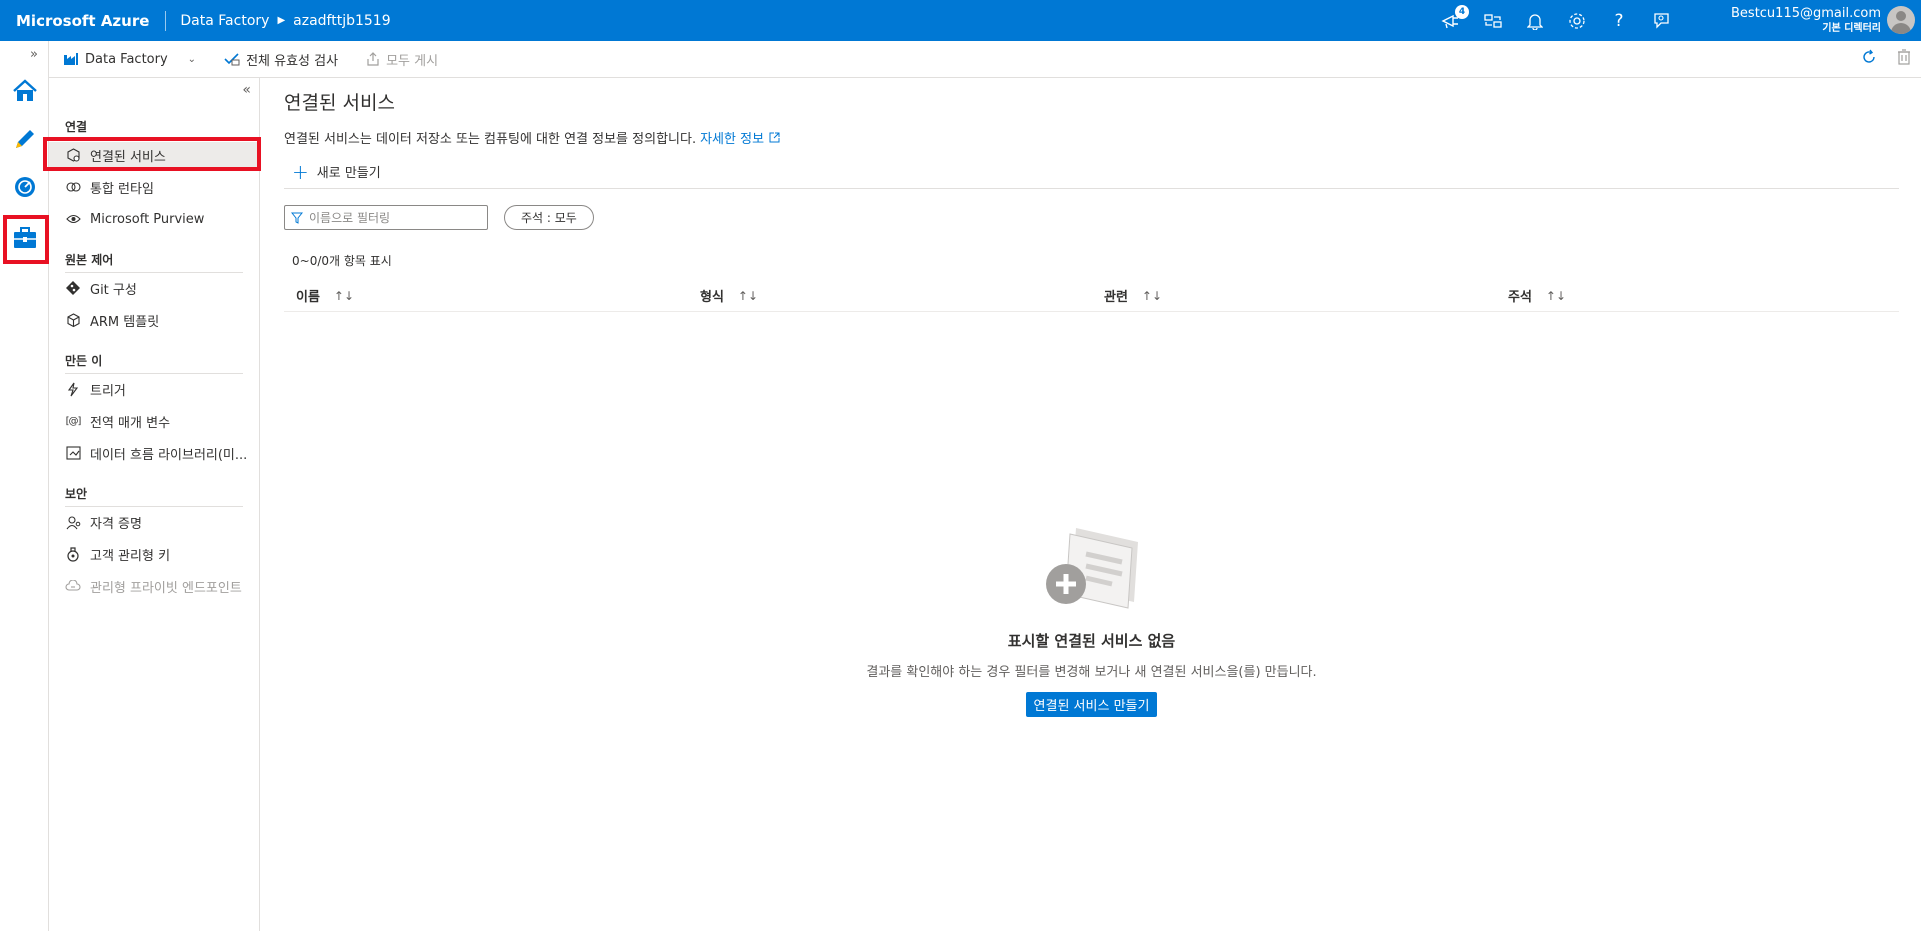 The image size is (1921, 931). I want to click on private-endpoint-icon, so click(73, 586).